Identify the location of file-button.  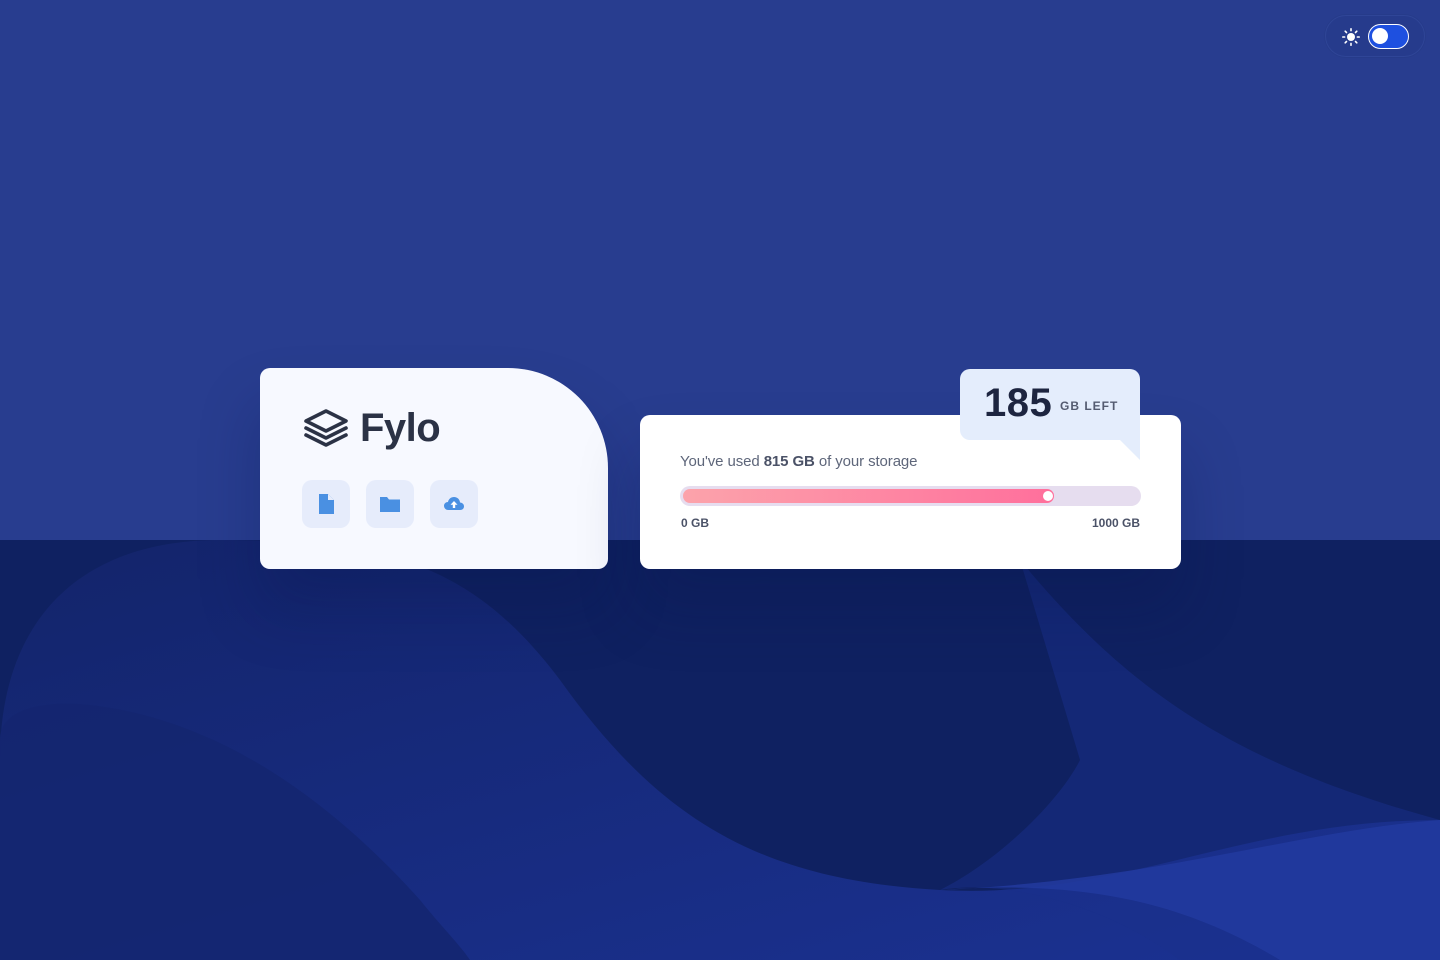
(326, 504).